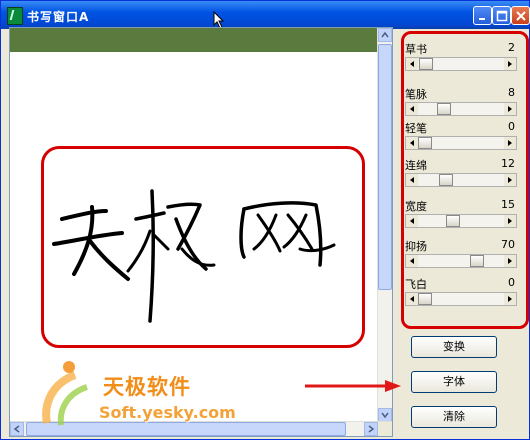 The image size is (530, 440). Describe the element at coordinates (454, 382) in the screenshot. I see `font-button: 字体` at that location.